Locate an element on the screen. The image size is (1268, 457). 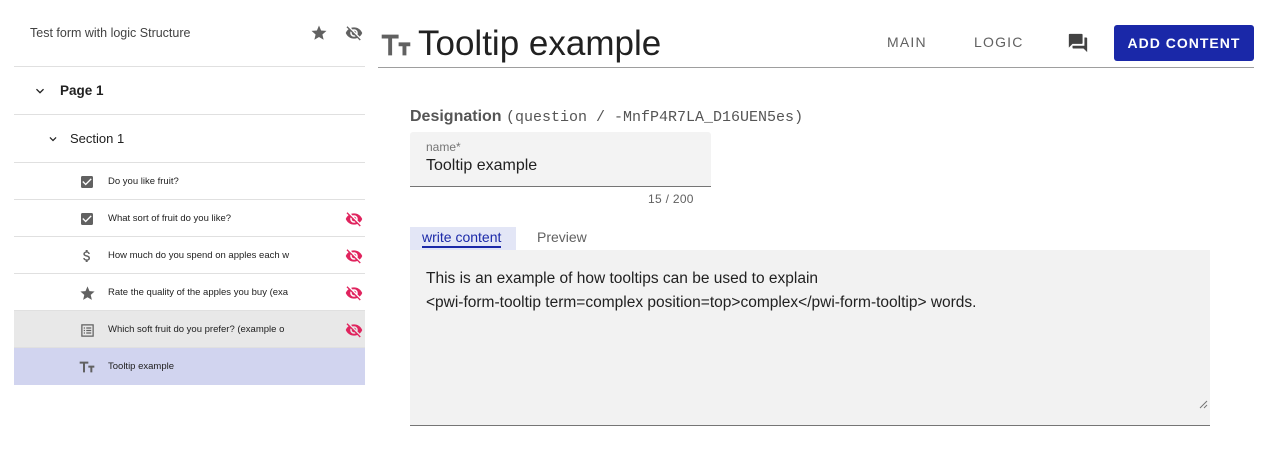
list-icon is located at coordinates (87, 330).